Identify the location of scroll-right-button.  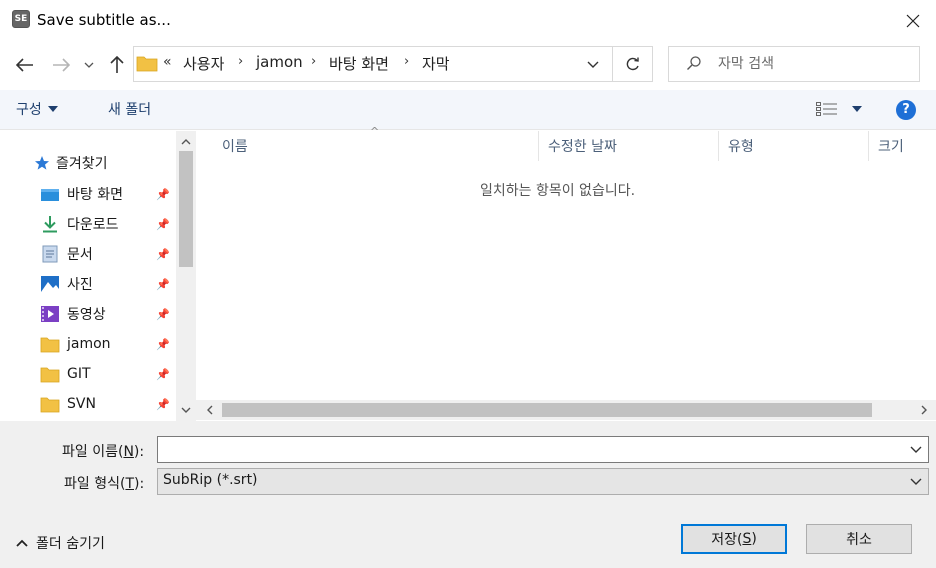
(924, 410).